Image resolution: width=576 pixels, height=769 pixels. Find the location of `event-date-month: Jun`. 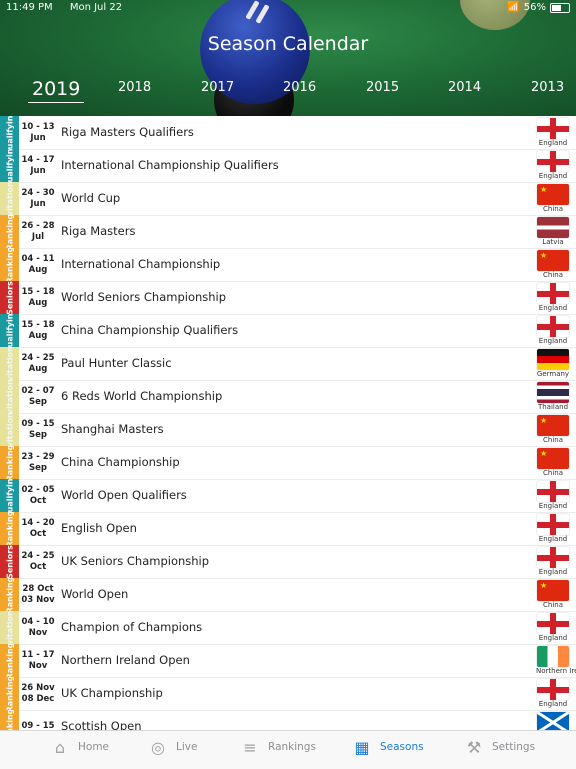

event-date-month: Jun is located at coordinates (38, 170).